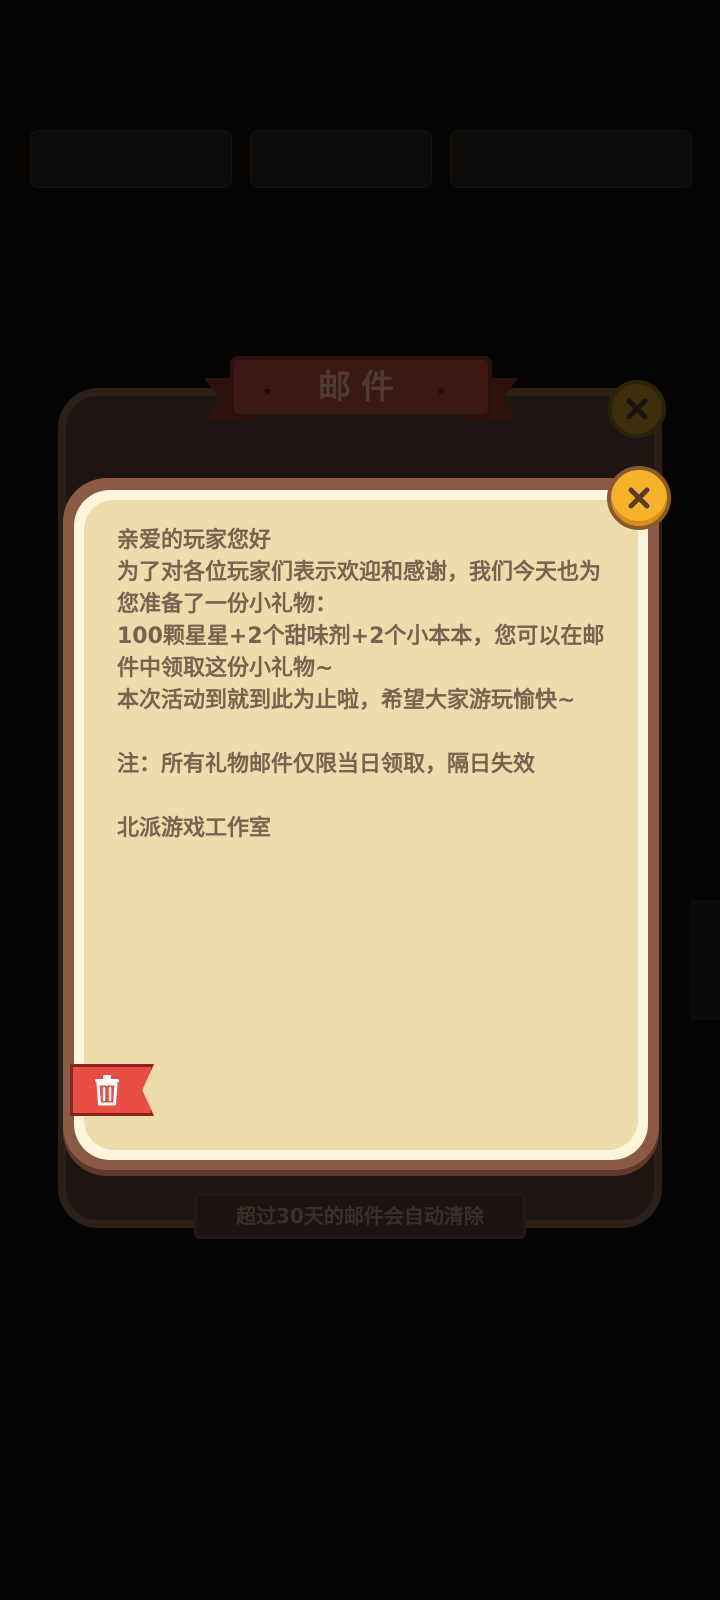 This screenshot has height=1600, width=720. I want to click on letter-note: 注：所有礼物邮件仅限当日领取，隔日失效, so click(326, 764).